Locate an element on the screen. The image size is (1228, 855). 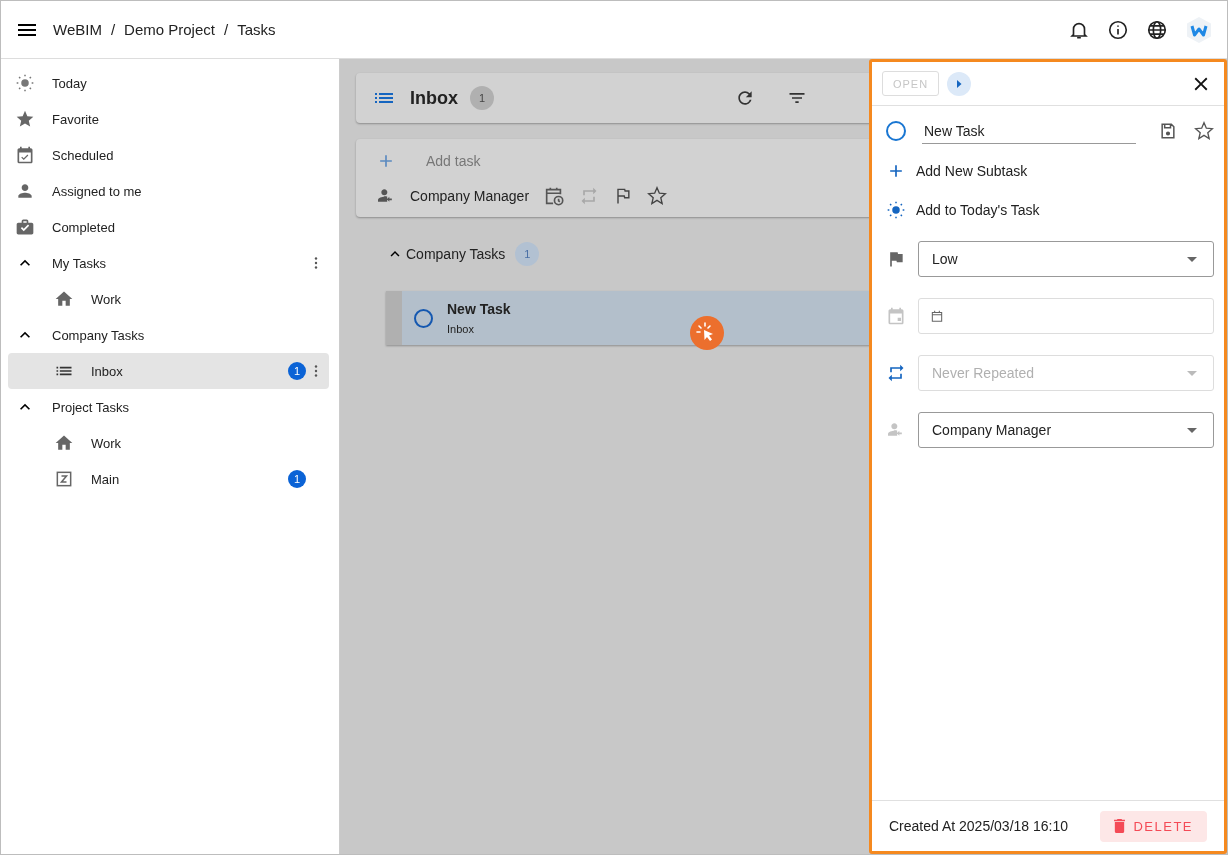
sidebar-label: Completed is located at coordinates (84, 227).